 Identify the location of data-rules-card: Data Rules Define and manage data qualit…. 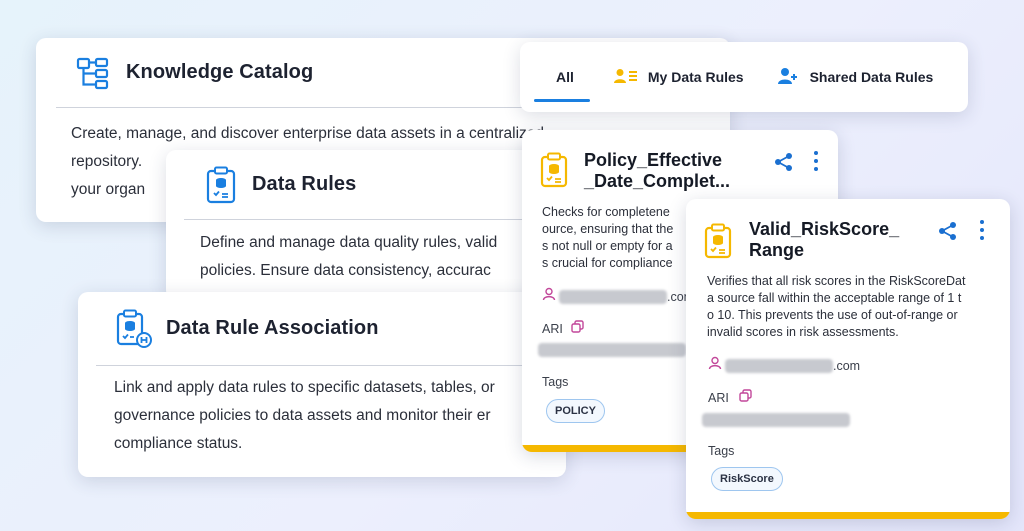
(371, 225).